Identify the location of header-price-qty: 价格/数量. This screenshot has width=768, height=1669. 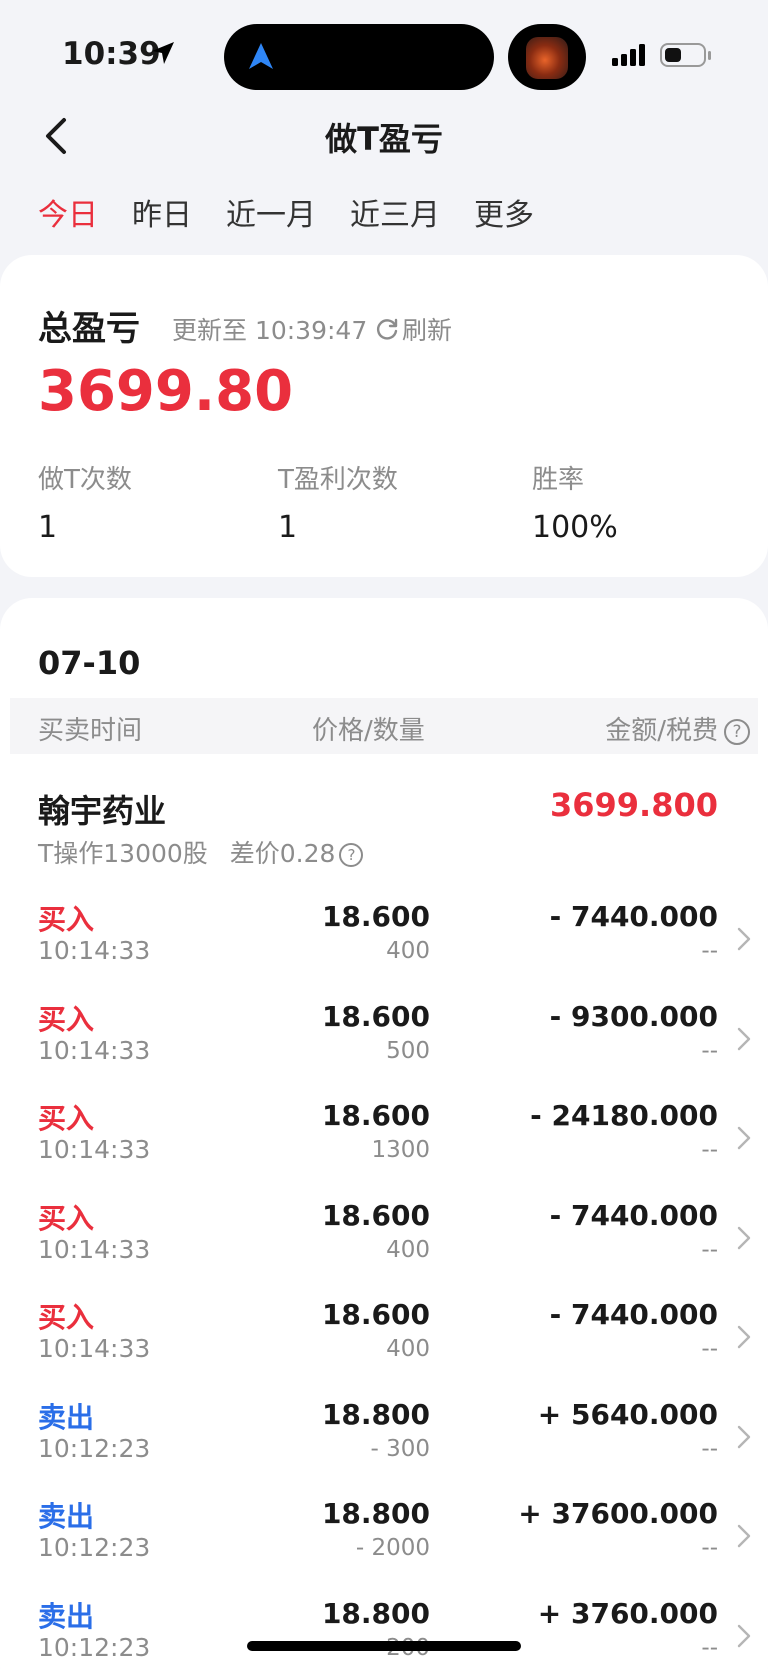
(368, 731).